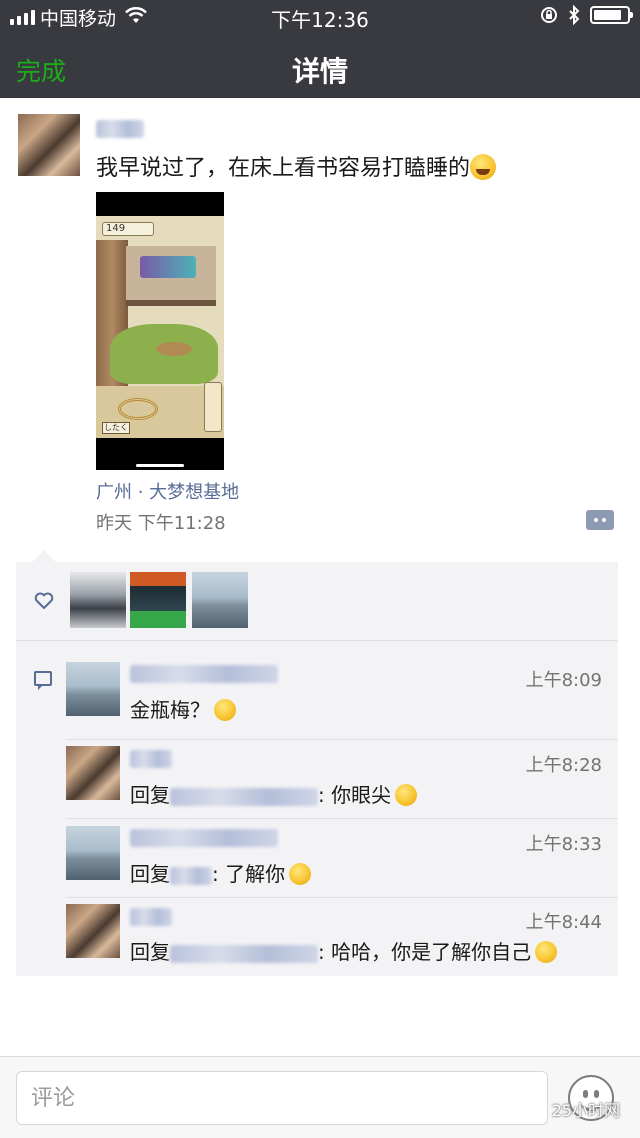 This screenshot has height=1138, width=640. Describe the element at coordinates (161, 523) in the screenshot. I see `post-time: 昨天 下午11:28` at that location.